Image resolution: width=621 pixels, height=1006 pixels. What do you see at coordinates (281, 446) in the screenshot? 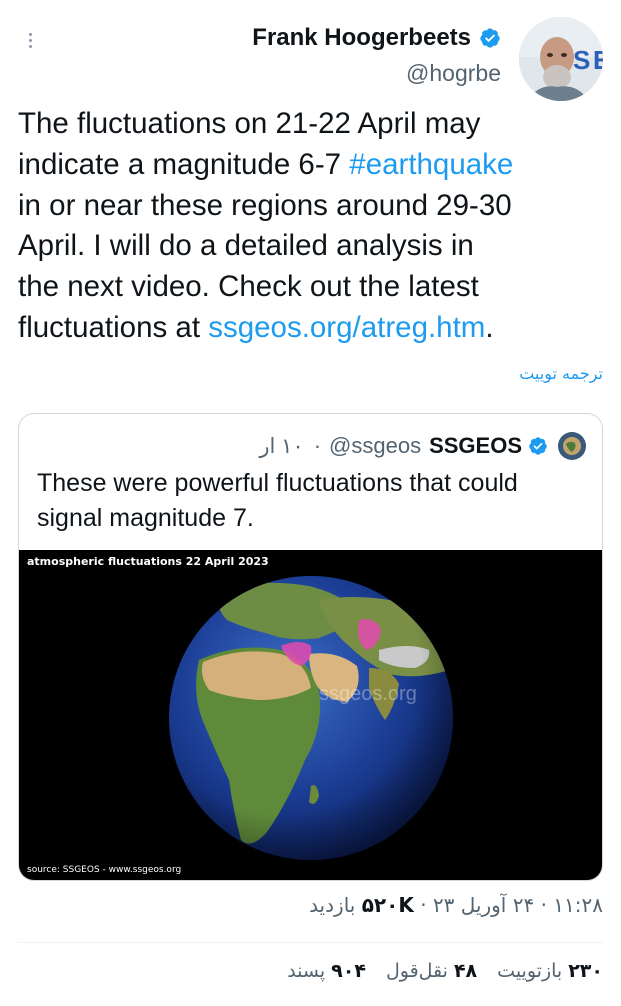
I see `quote-time: ۱۰ ار` at bounding box center [281, 446].